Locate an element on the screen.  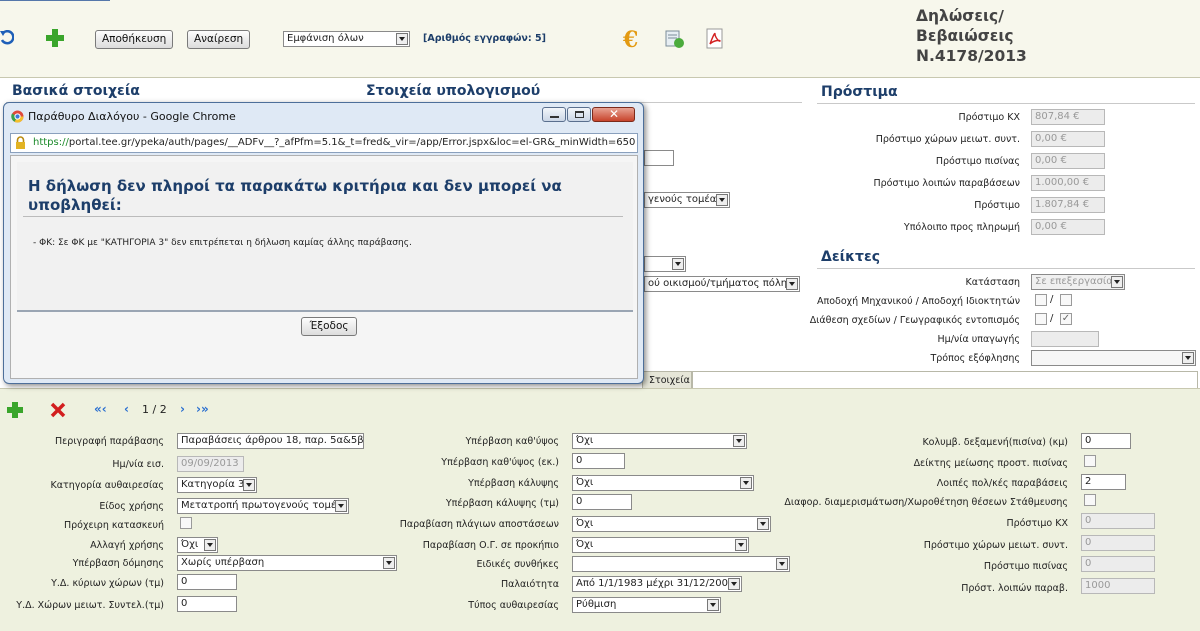
payment-label: Τρόπος εξόφλησης is located at coordinates (975, 358).